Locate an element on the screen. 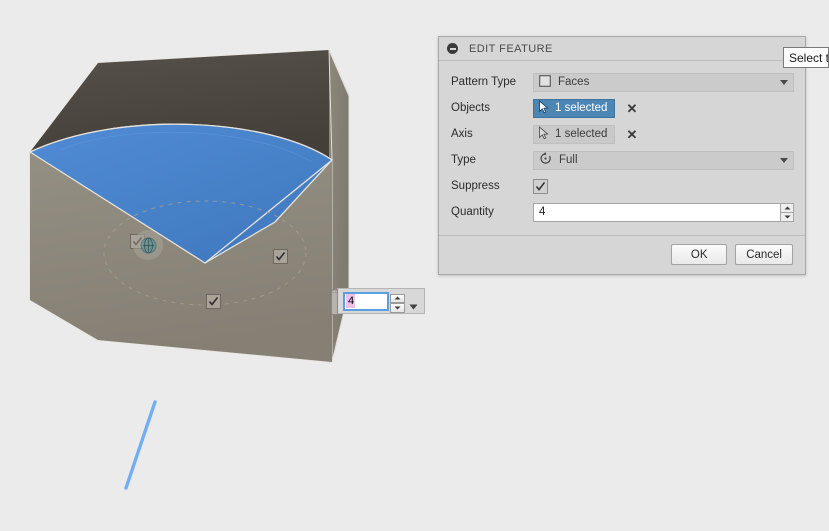 The image size is (829, 531). ok-button: OK is located at coordinates (699, 254).